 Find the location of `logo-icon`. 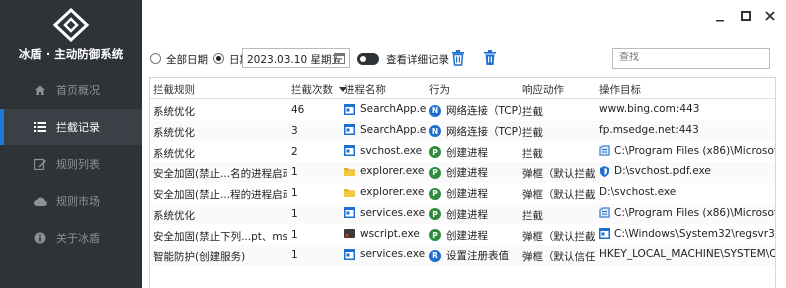

logo-icon is located at coordinates (71, 25).